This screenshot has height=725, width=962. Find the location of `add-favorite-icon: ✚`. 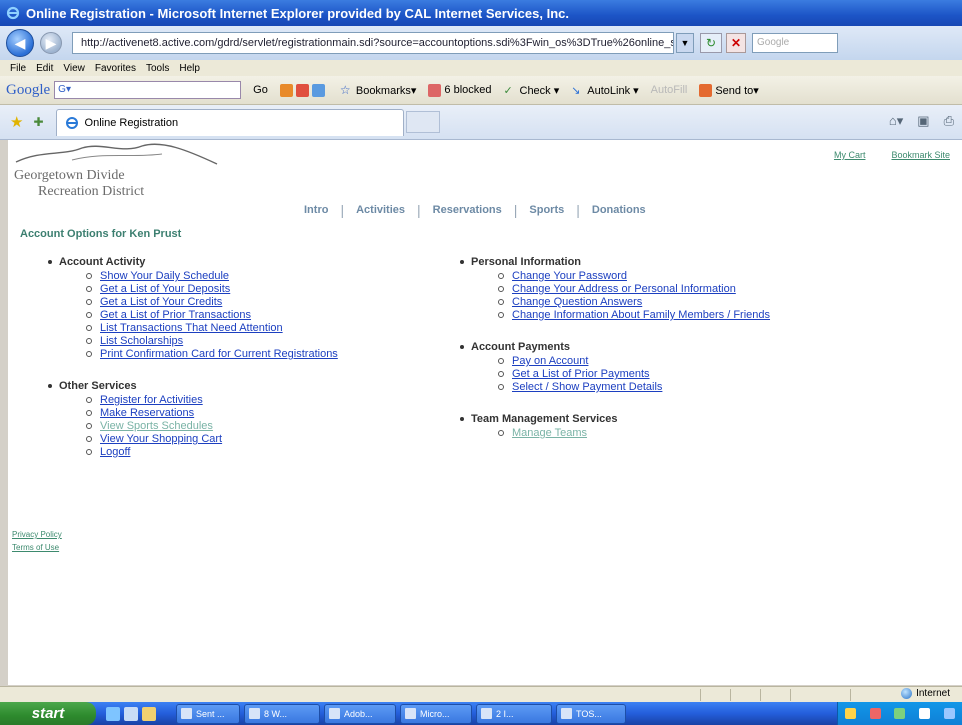

add-favorite-icon: ✚ is located at coordinates (38, 122).